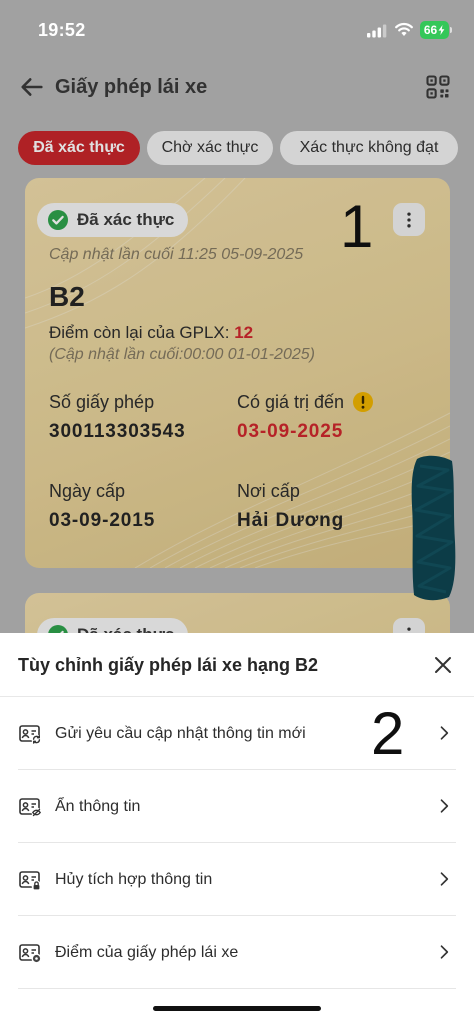  What do you see at coordinates (30, 807) in the screenshot?
I see `id-card-hide-icon` at bounding box center [30, 807].